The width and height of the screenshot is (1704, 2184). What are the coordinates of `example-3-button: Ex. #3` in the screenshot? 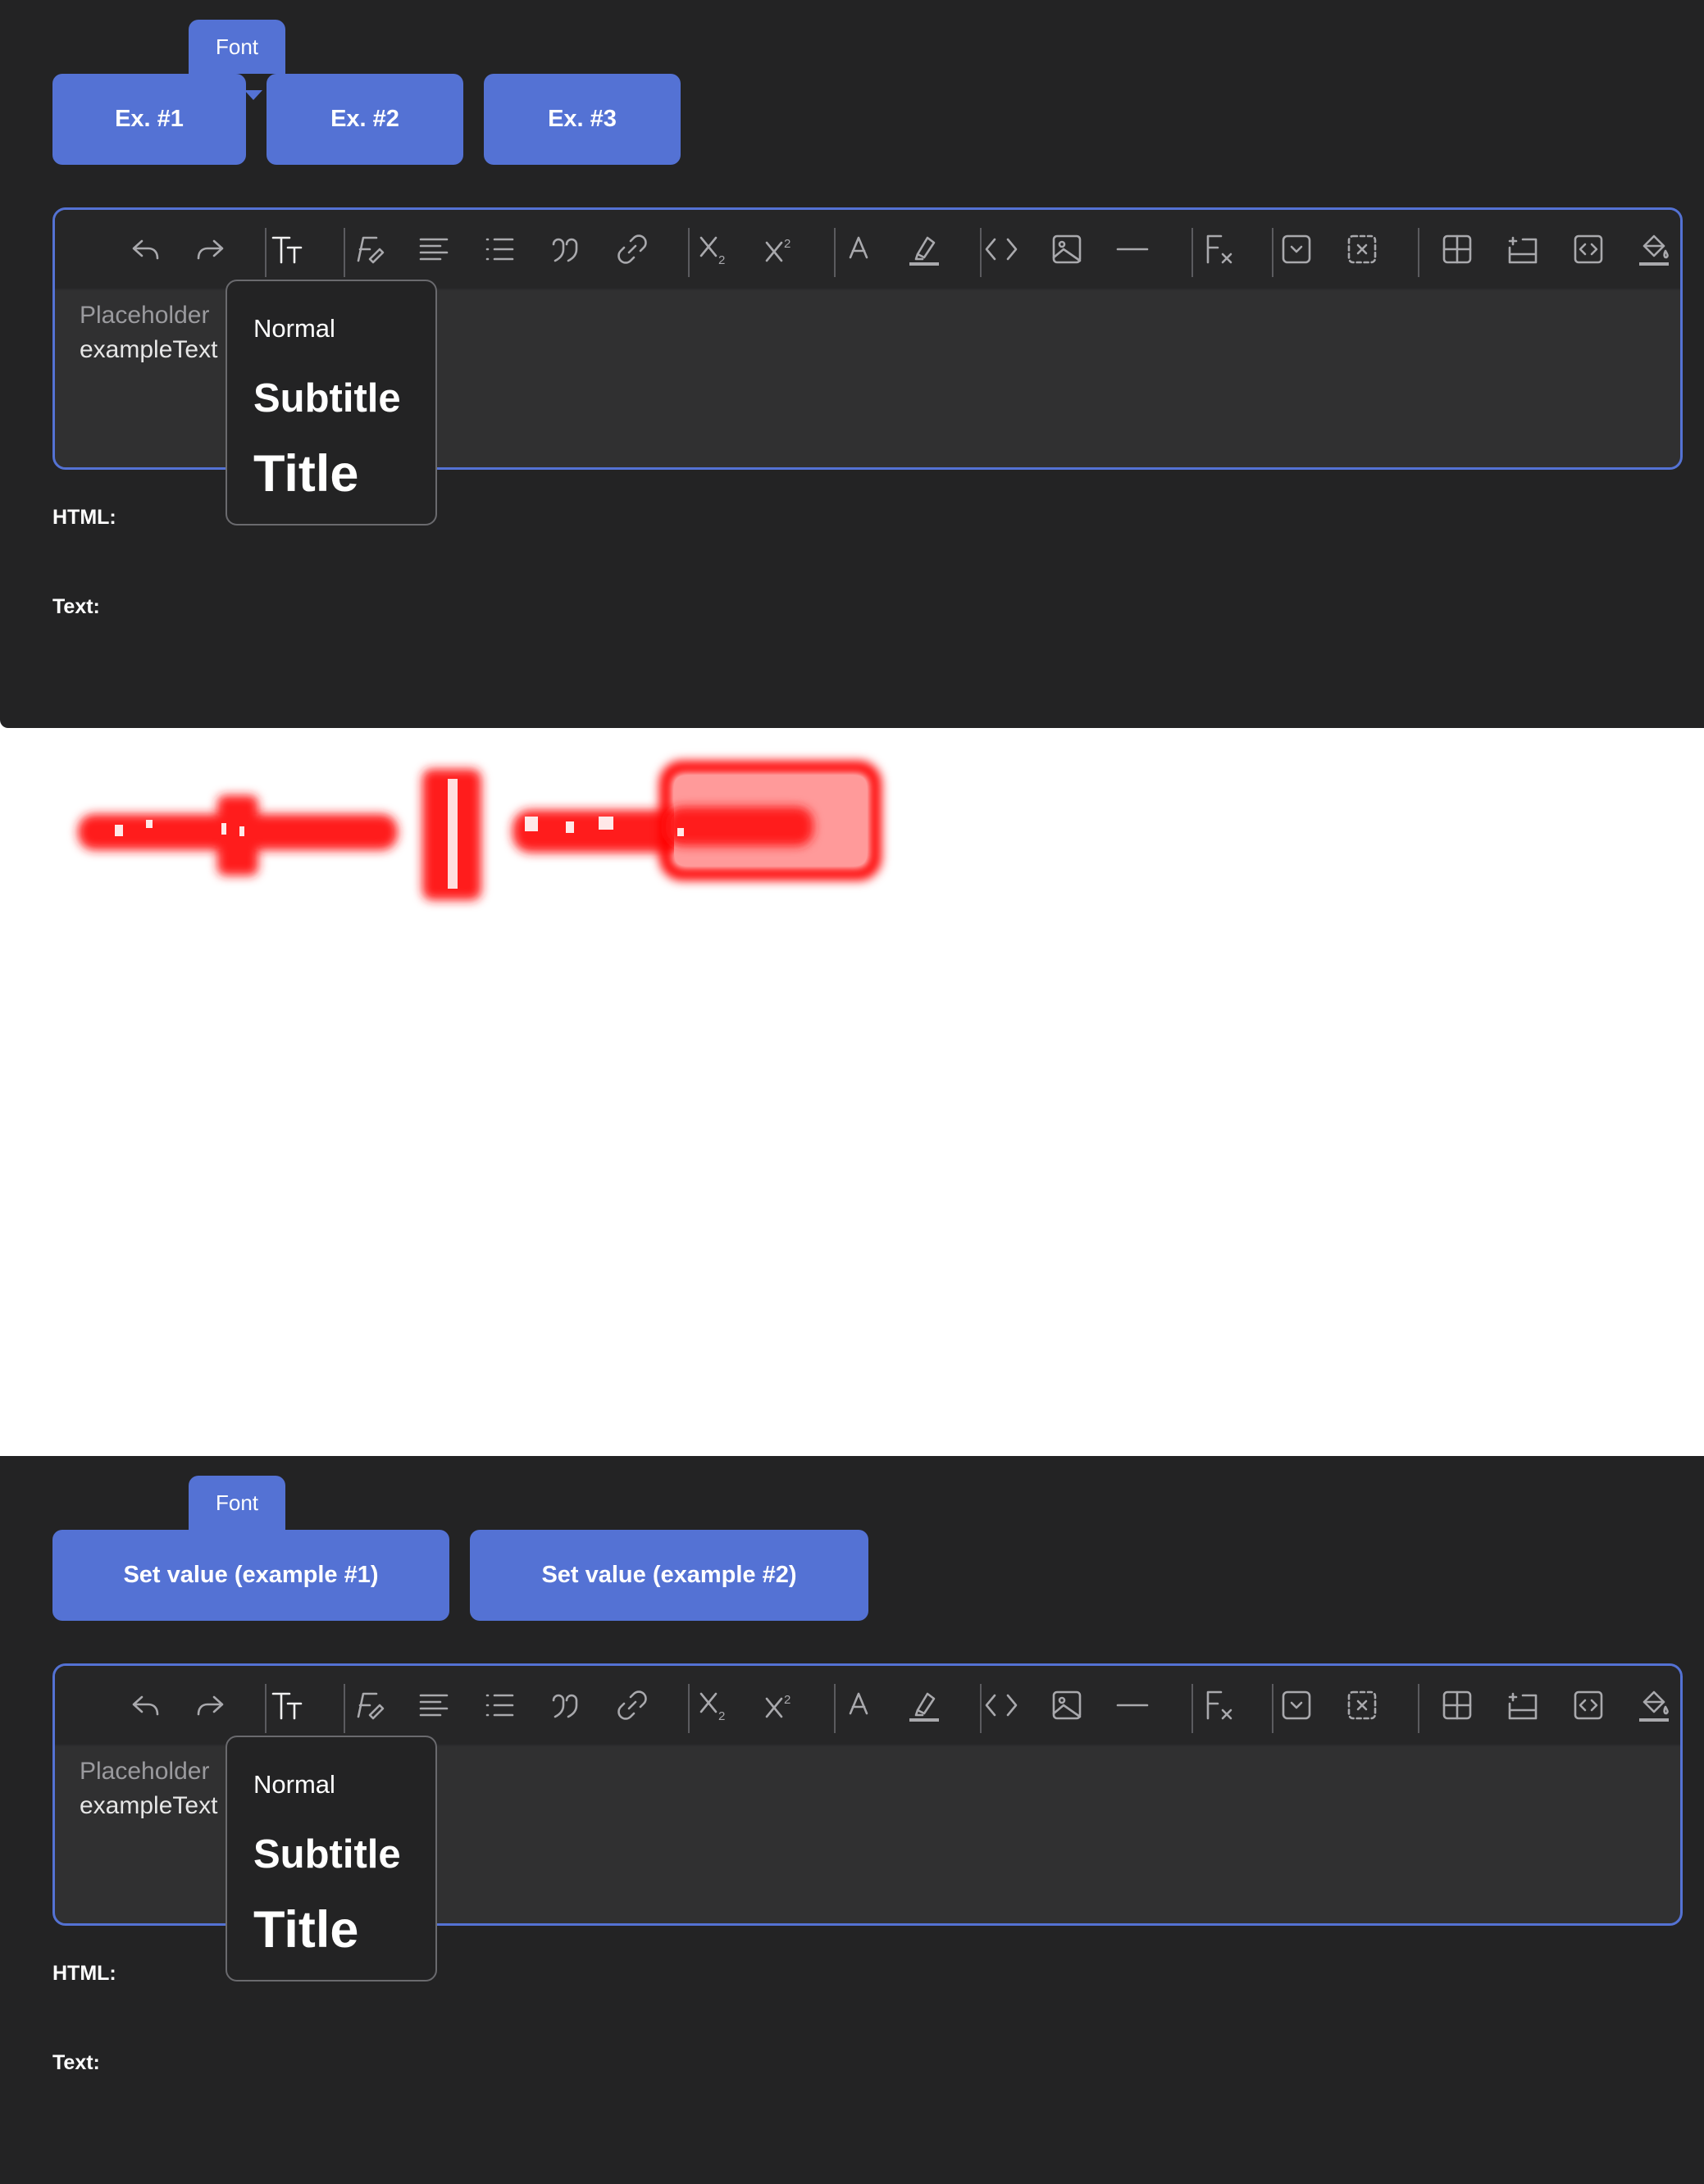 It's located at (582, 119).